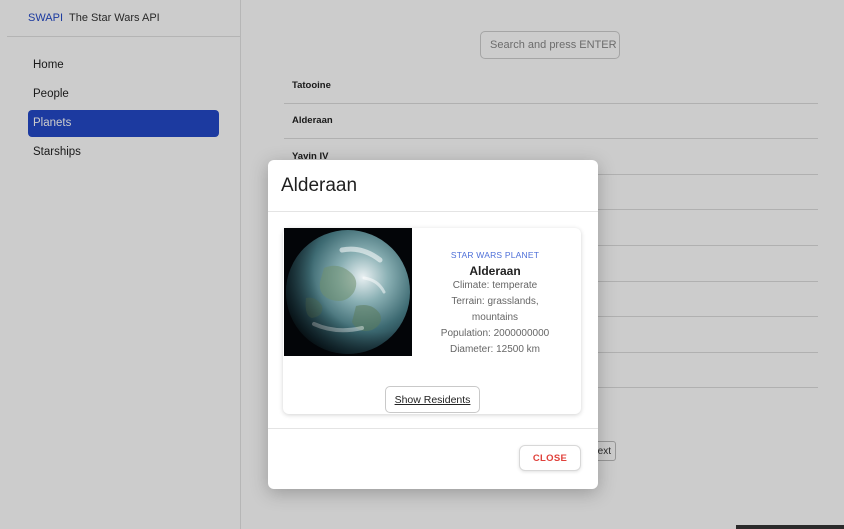  Describe the element at coordinates (495, 309) in the screenshot. I see `terrain-text: Terrain: grasslands, mountains` at that location.